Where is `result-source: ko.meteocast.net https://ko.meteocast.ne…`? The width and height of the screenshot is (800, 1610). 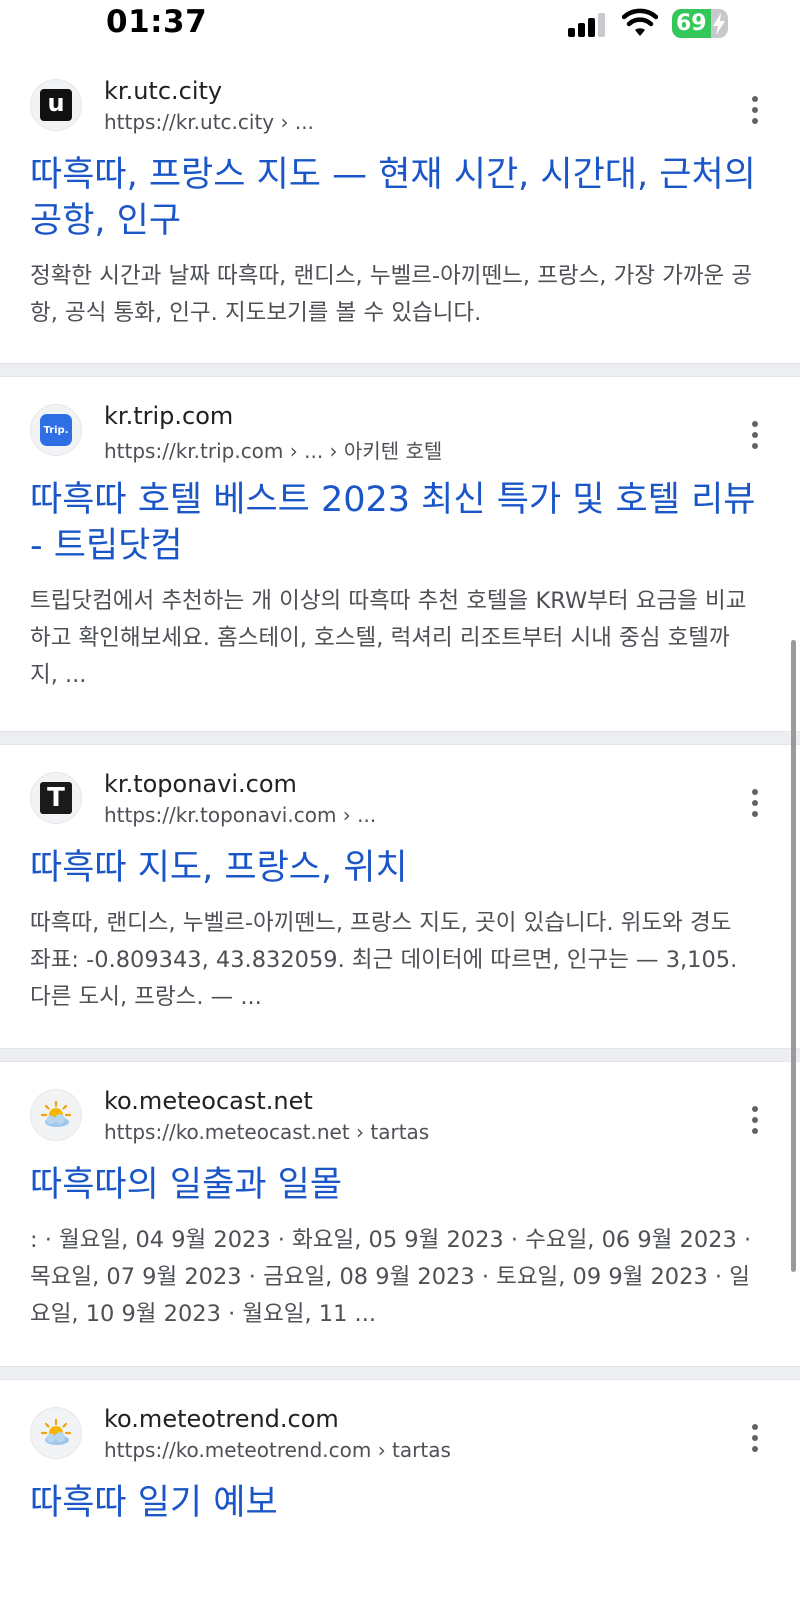 result-source: ko.meteocast.net https://ko.meteocast.ne… is located at coordinates (400, 1103).